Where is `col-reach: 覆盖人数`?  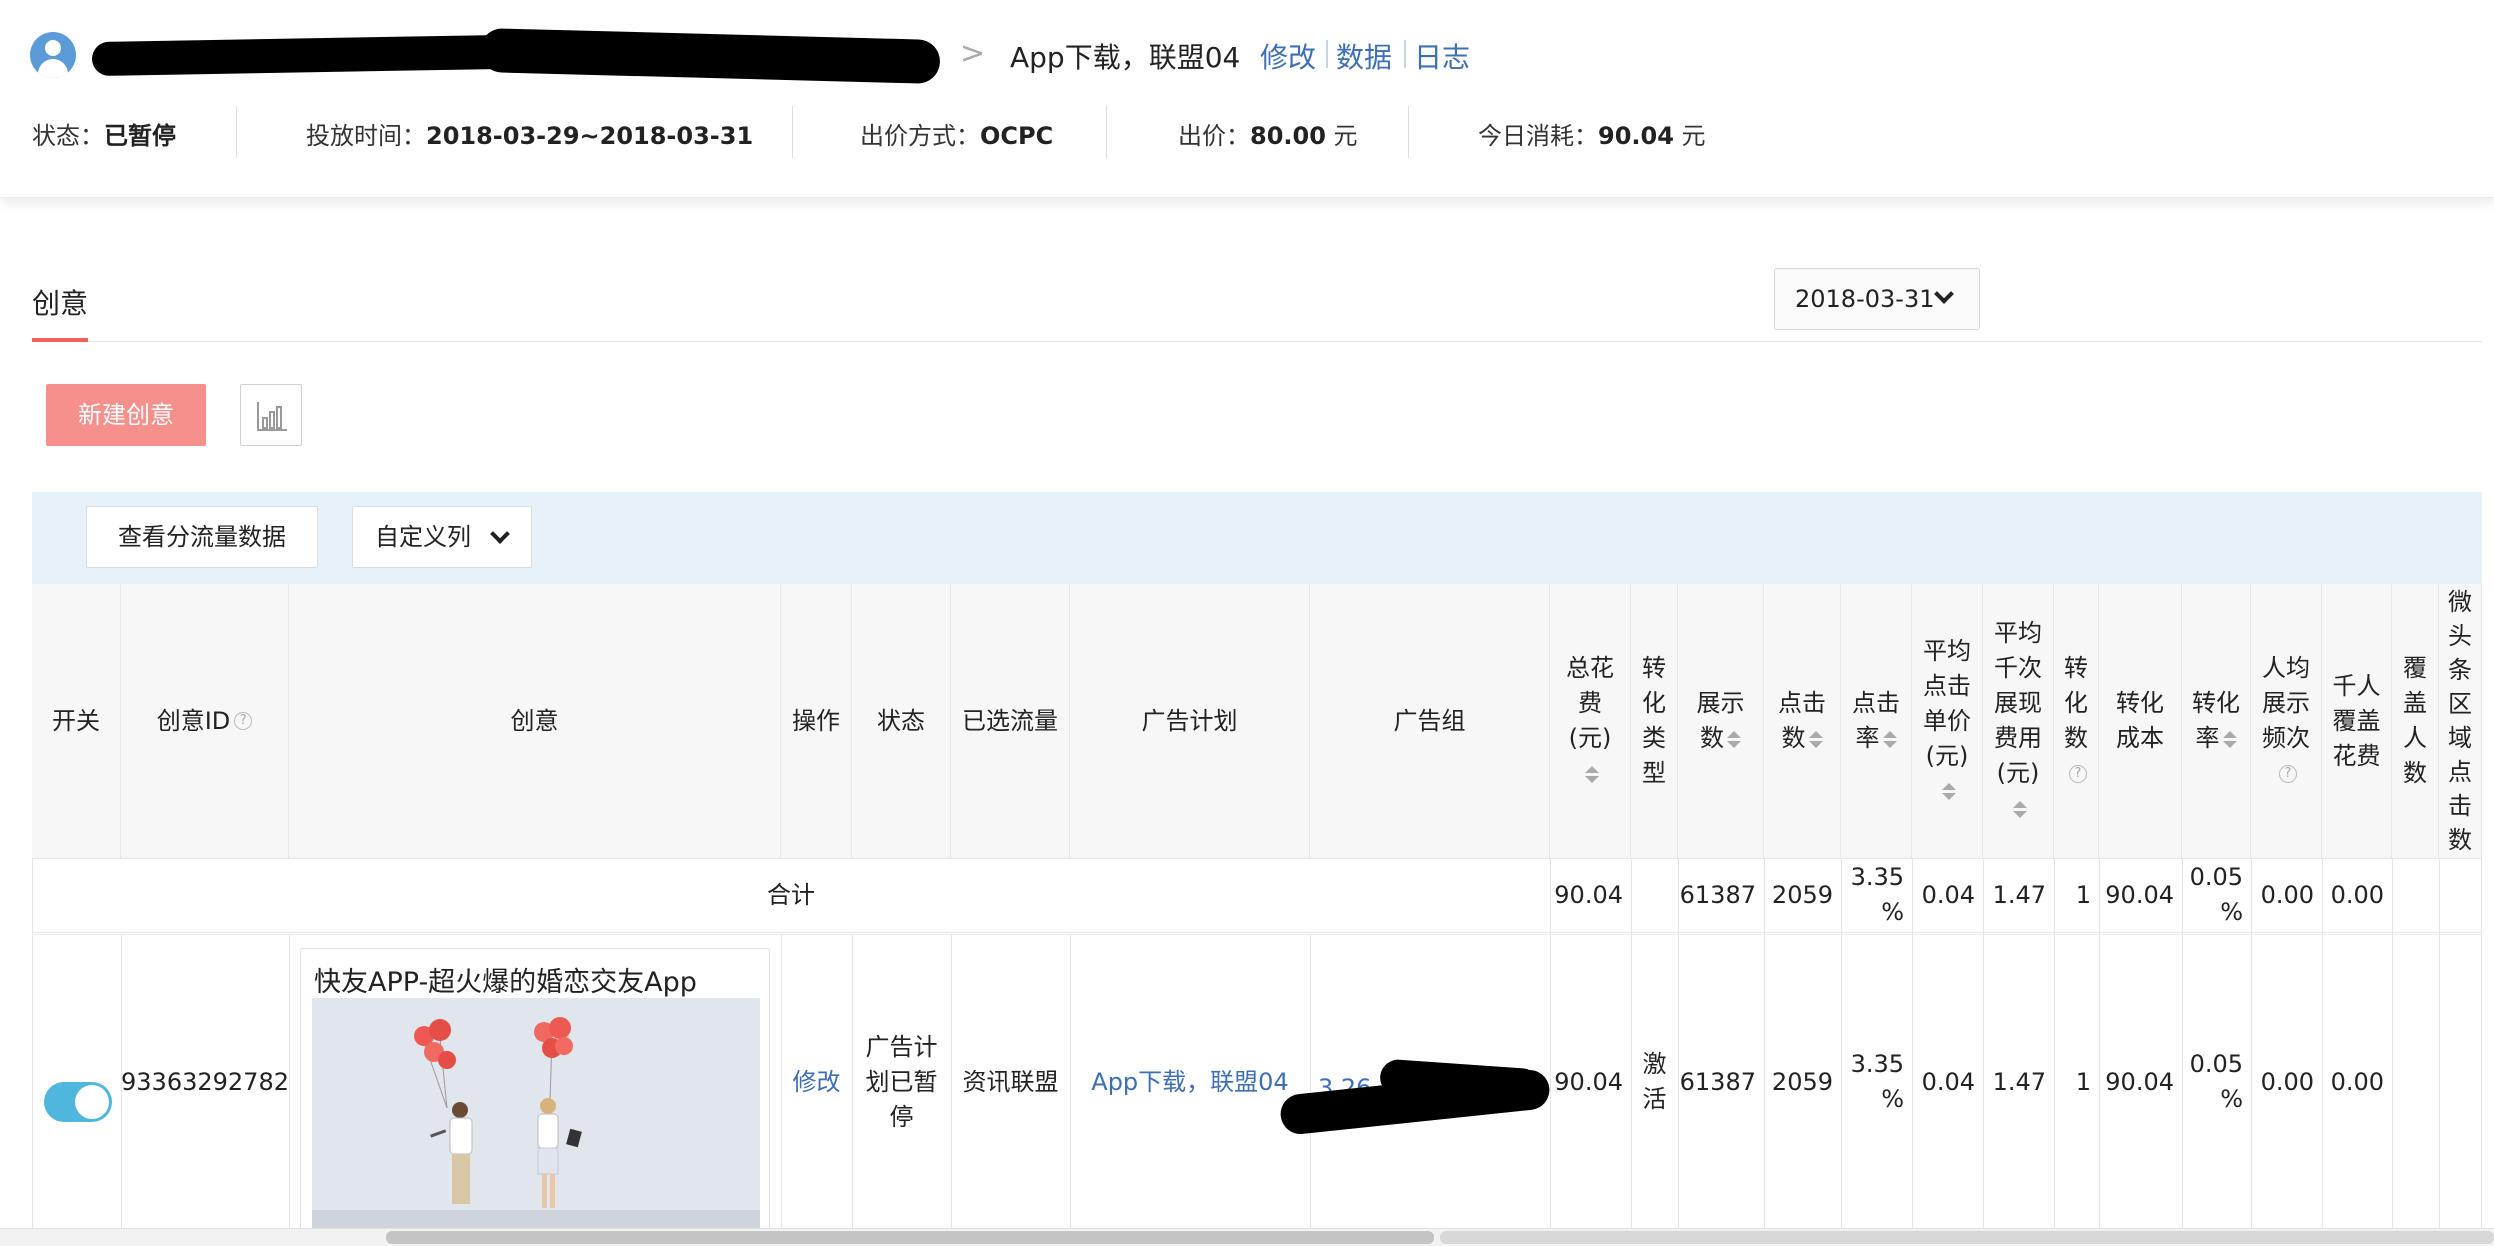
col-reach: 覆盖人数 is located at coordinates (2415, 721).